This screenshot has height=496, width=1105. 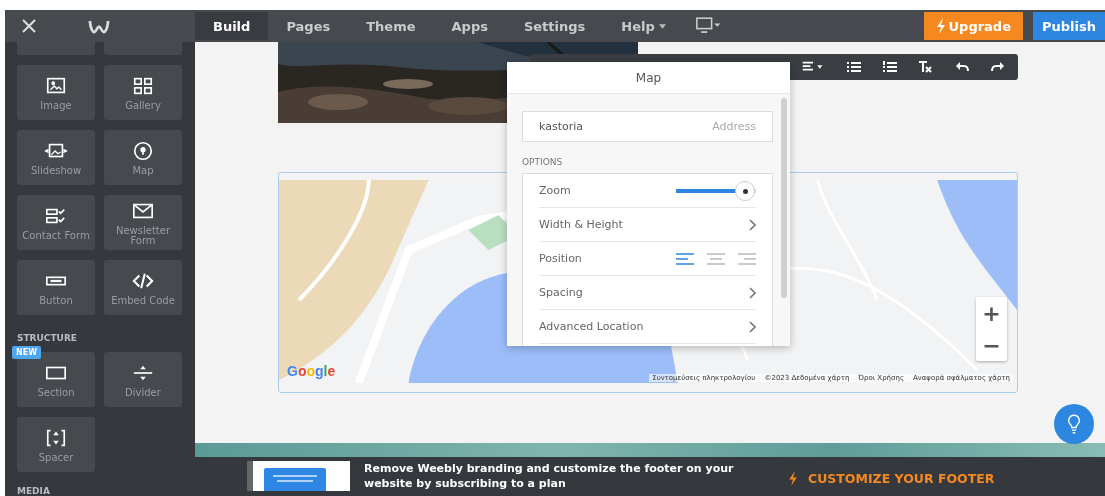 What do you see at coordinates (647, 327) in the screenshot?
I see `option-row: Advanced Location` at bounding box center [647, 327].